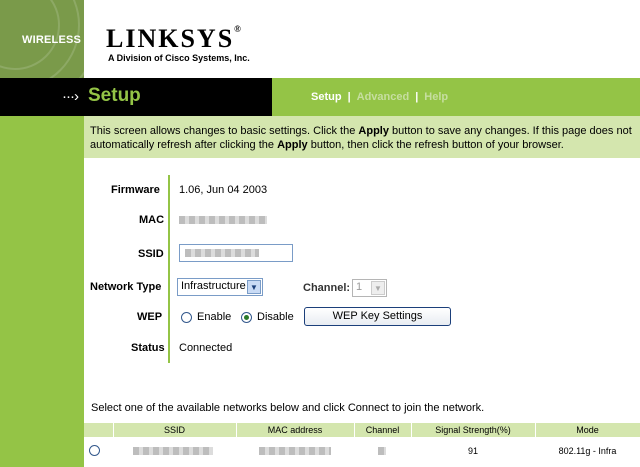 The image size is (640, 467). What do you see at coordinates (223, 190) in the screenshot?
I see `firmware-value: 1.06, Jun 04 2003` at bounding box center [223, 190].